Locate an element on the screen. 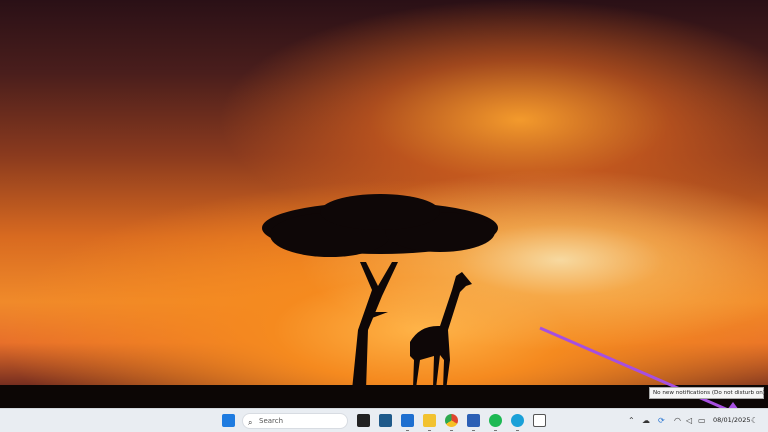  notification-bell-dnd-icon: ☾ is located at coordinates (754, 420).